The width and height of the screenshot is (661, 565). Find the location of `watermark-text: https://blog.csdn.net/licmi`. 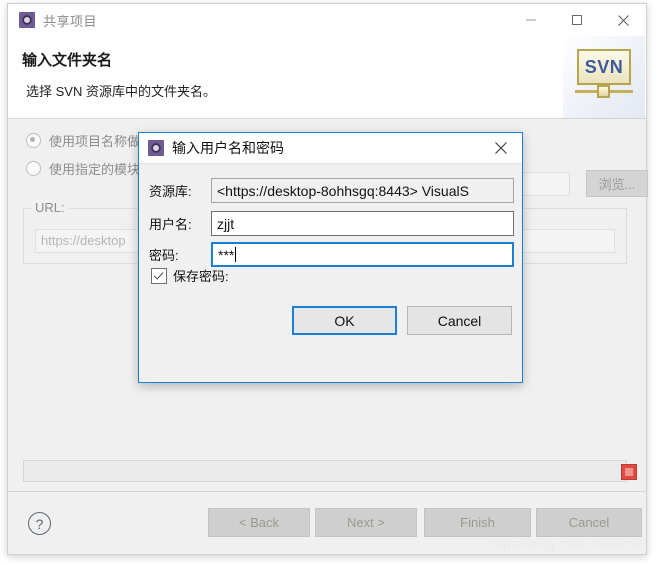

watermark-text: https://blog.csdn.net/licmi is located at coordinates (564, 543).